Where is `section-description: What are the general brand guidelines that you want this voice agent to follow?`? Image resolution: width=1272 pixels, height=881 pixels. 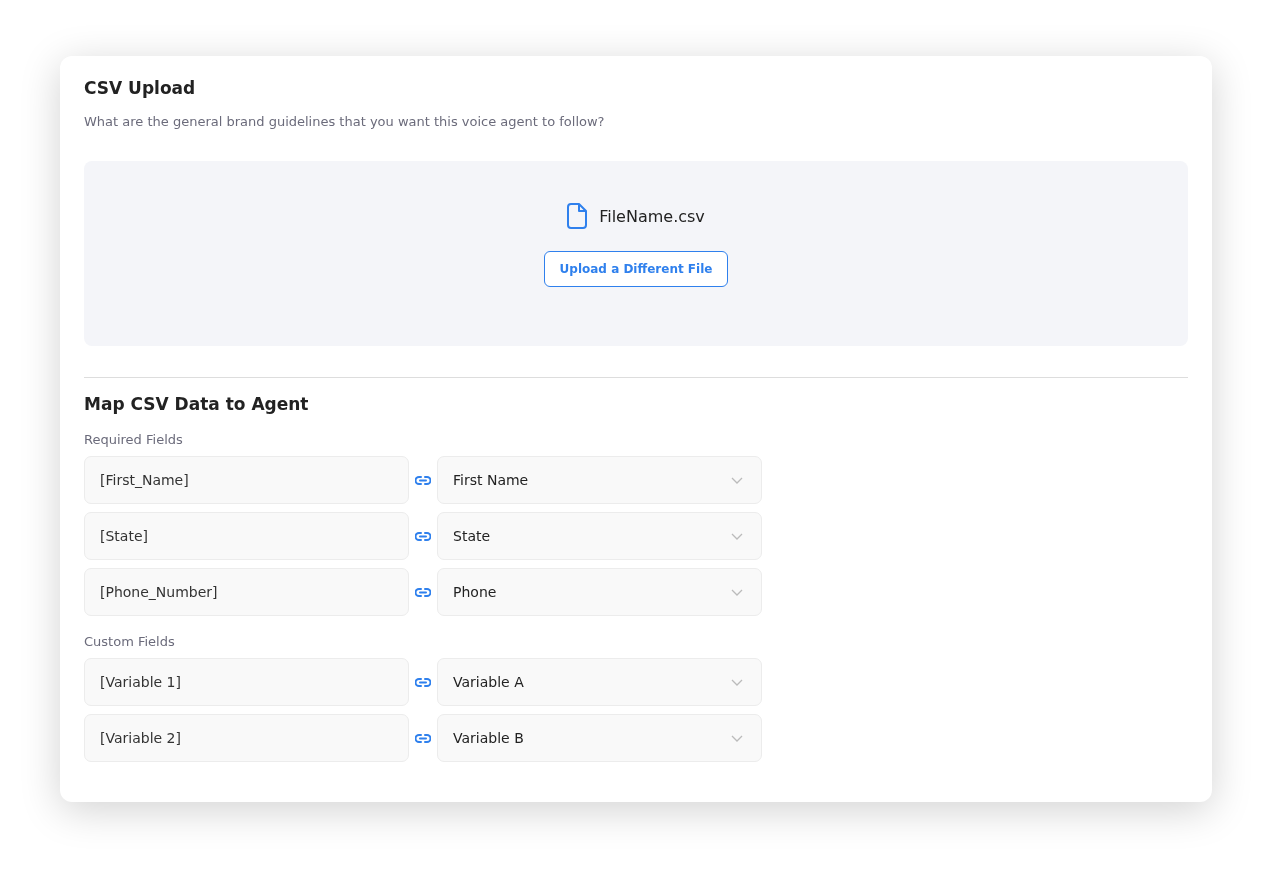 section-description: What are the general brand guidelines that you want this voice agent to follow? is located at coordinates (345, 121).